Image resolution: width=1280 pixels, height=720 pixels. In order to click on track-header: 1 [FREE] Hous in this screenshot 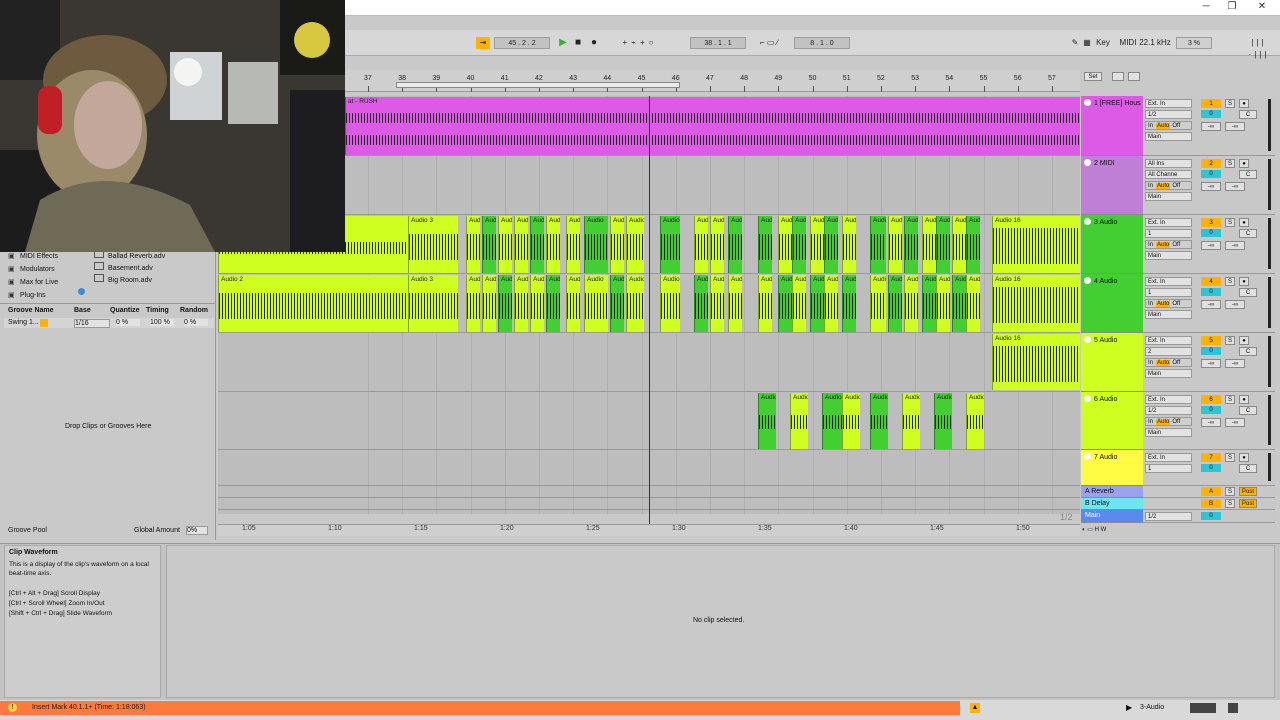, I will do `click(1112, 126)`.